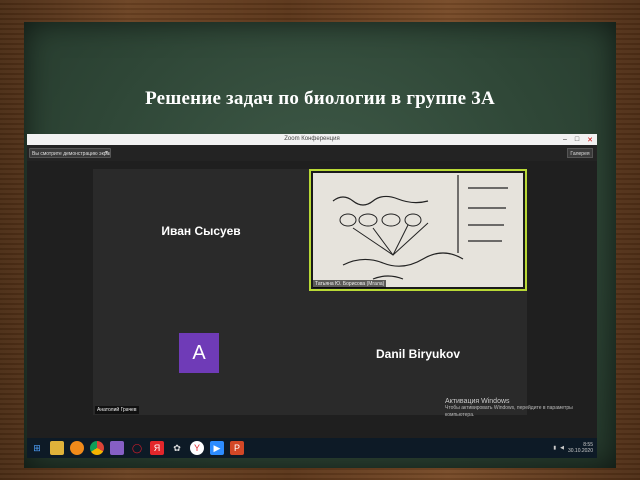 This screenshot has height=480, width=640. Describe the element at coordinates (197, 448) in the screenshot. I see `yandex-browser-icon: Y` at that location.